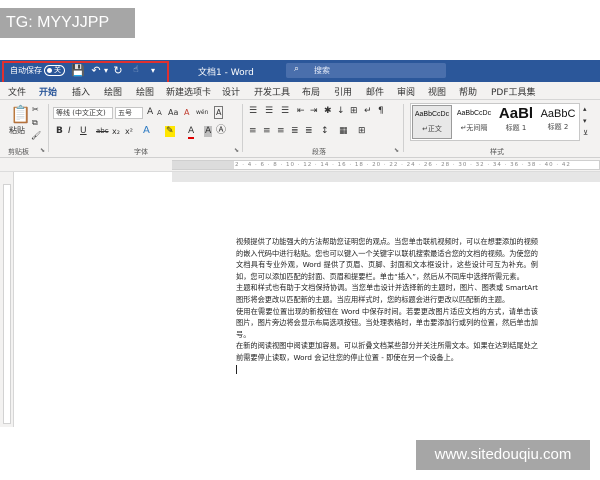 This screenshot has height=480, width=600. What do you see at coordinates (295, 131) in the screenshot?
I see `justify-icon: ≣` at bounding box center [295, 131].